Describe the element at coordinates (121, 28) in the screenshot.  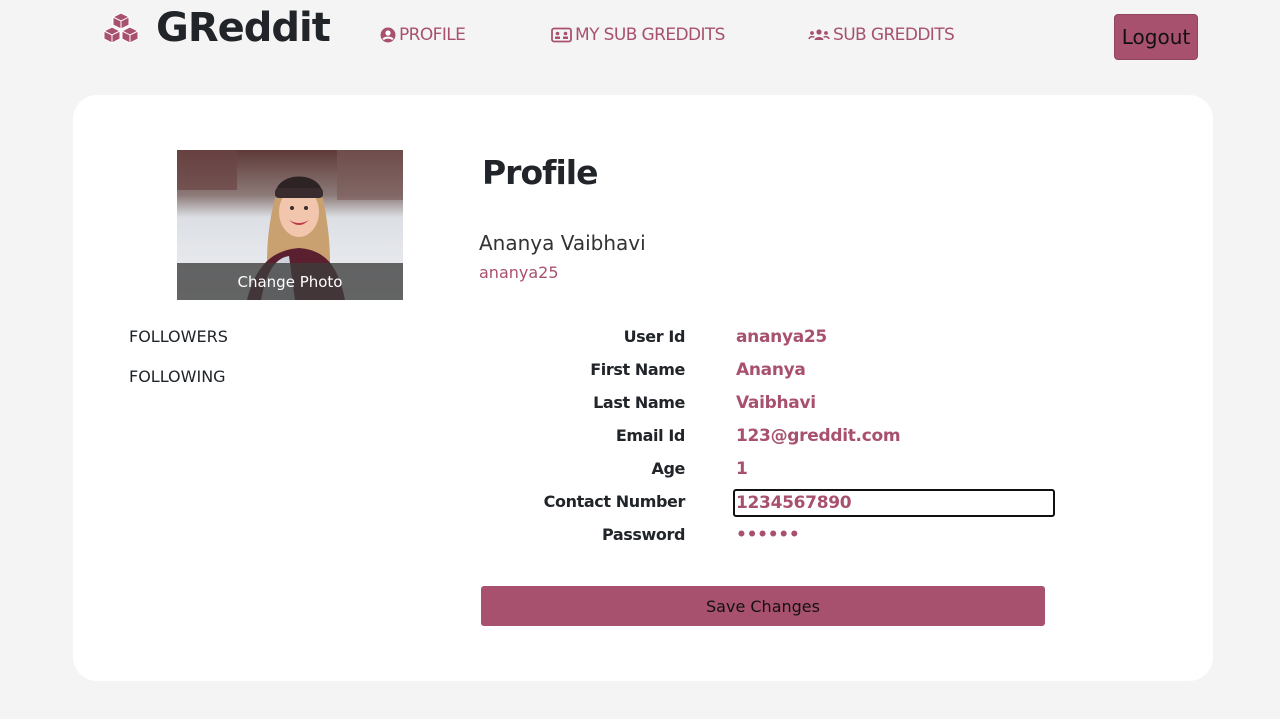
I see `cubes-icon` at that location.